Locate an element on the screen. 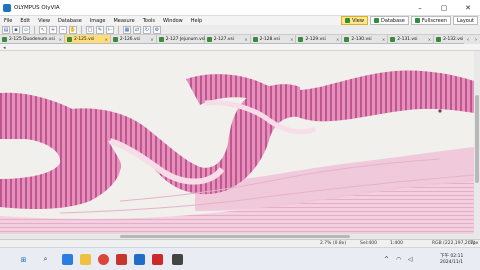 This screenshot has width=480, height=270. tab-2-130: 2-130.vsi ✕ is located at coordinates (365, 39).